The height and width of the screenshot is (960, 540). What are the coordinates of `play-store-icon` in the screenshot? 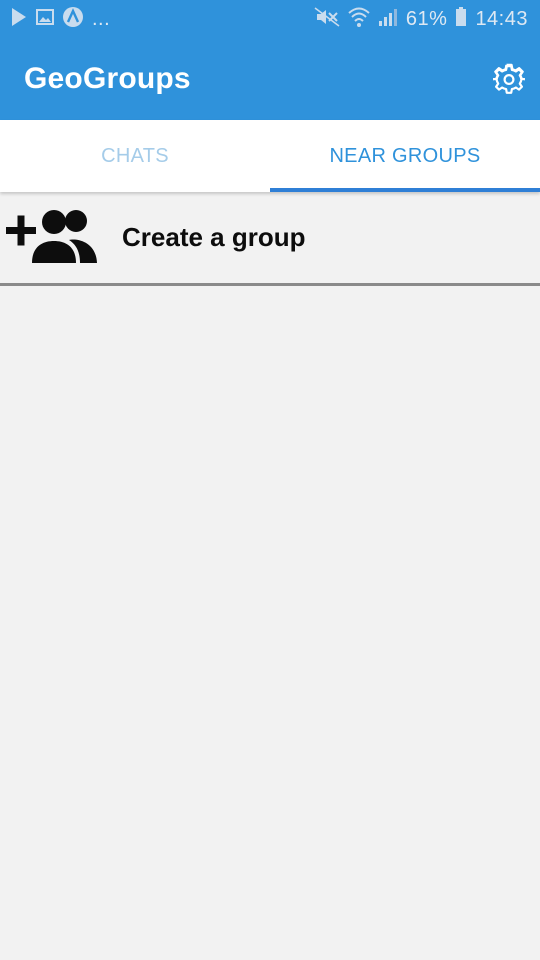 It's located at (19, 19).